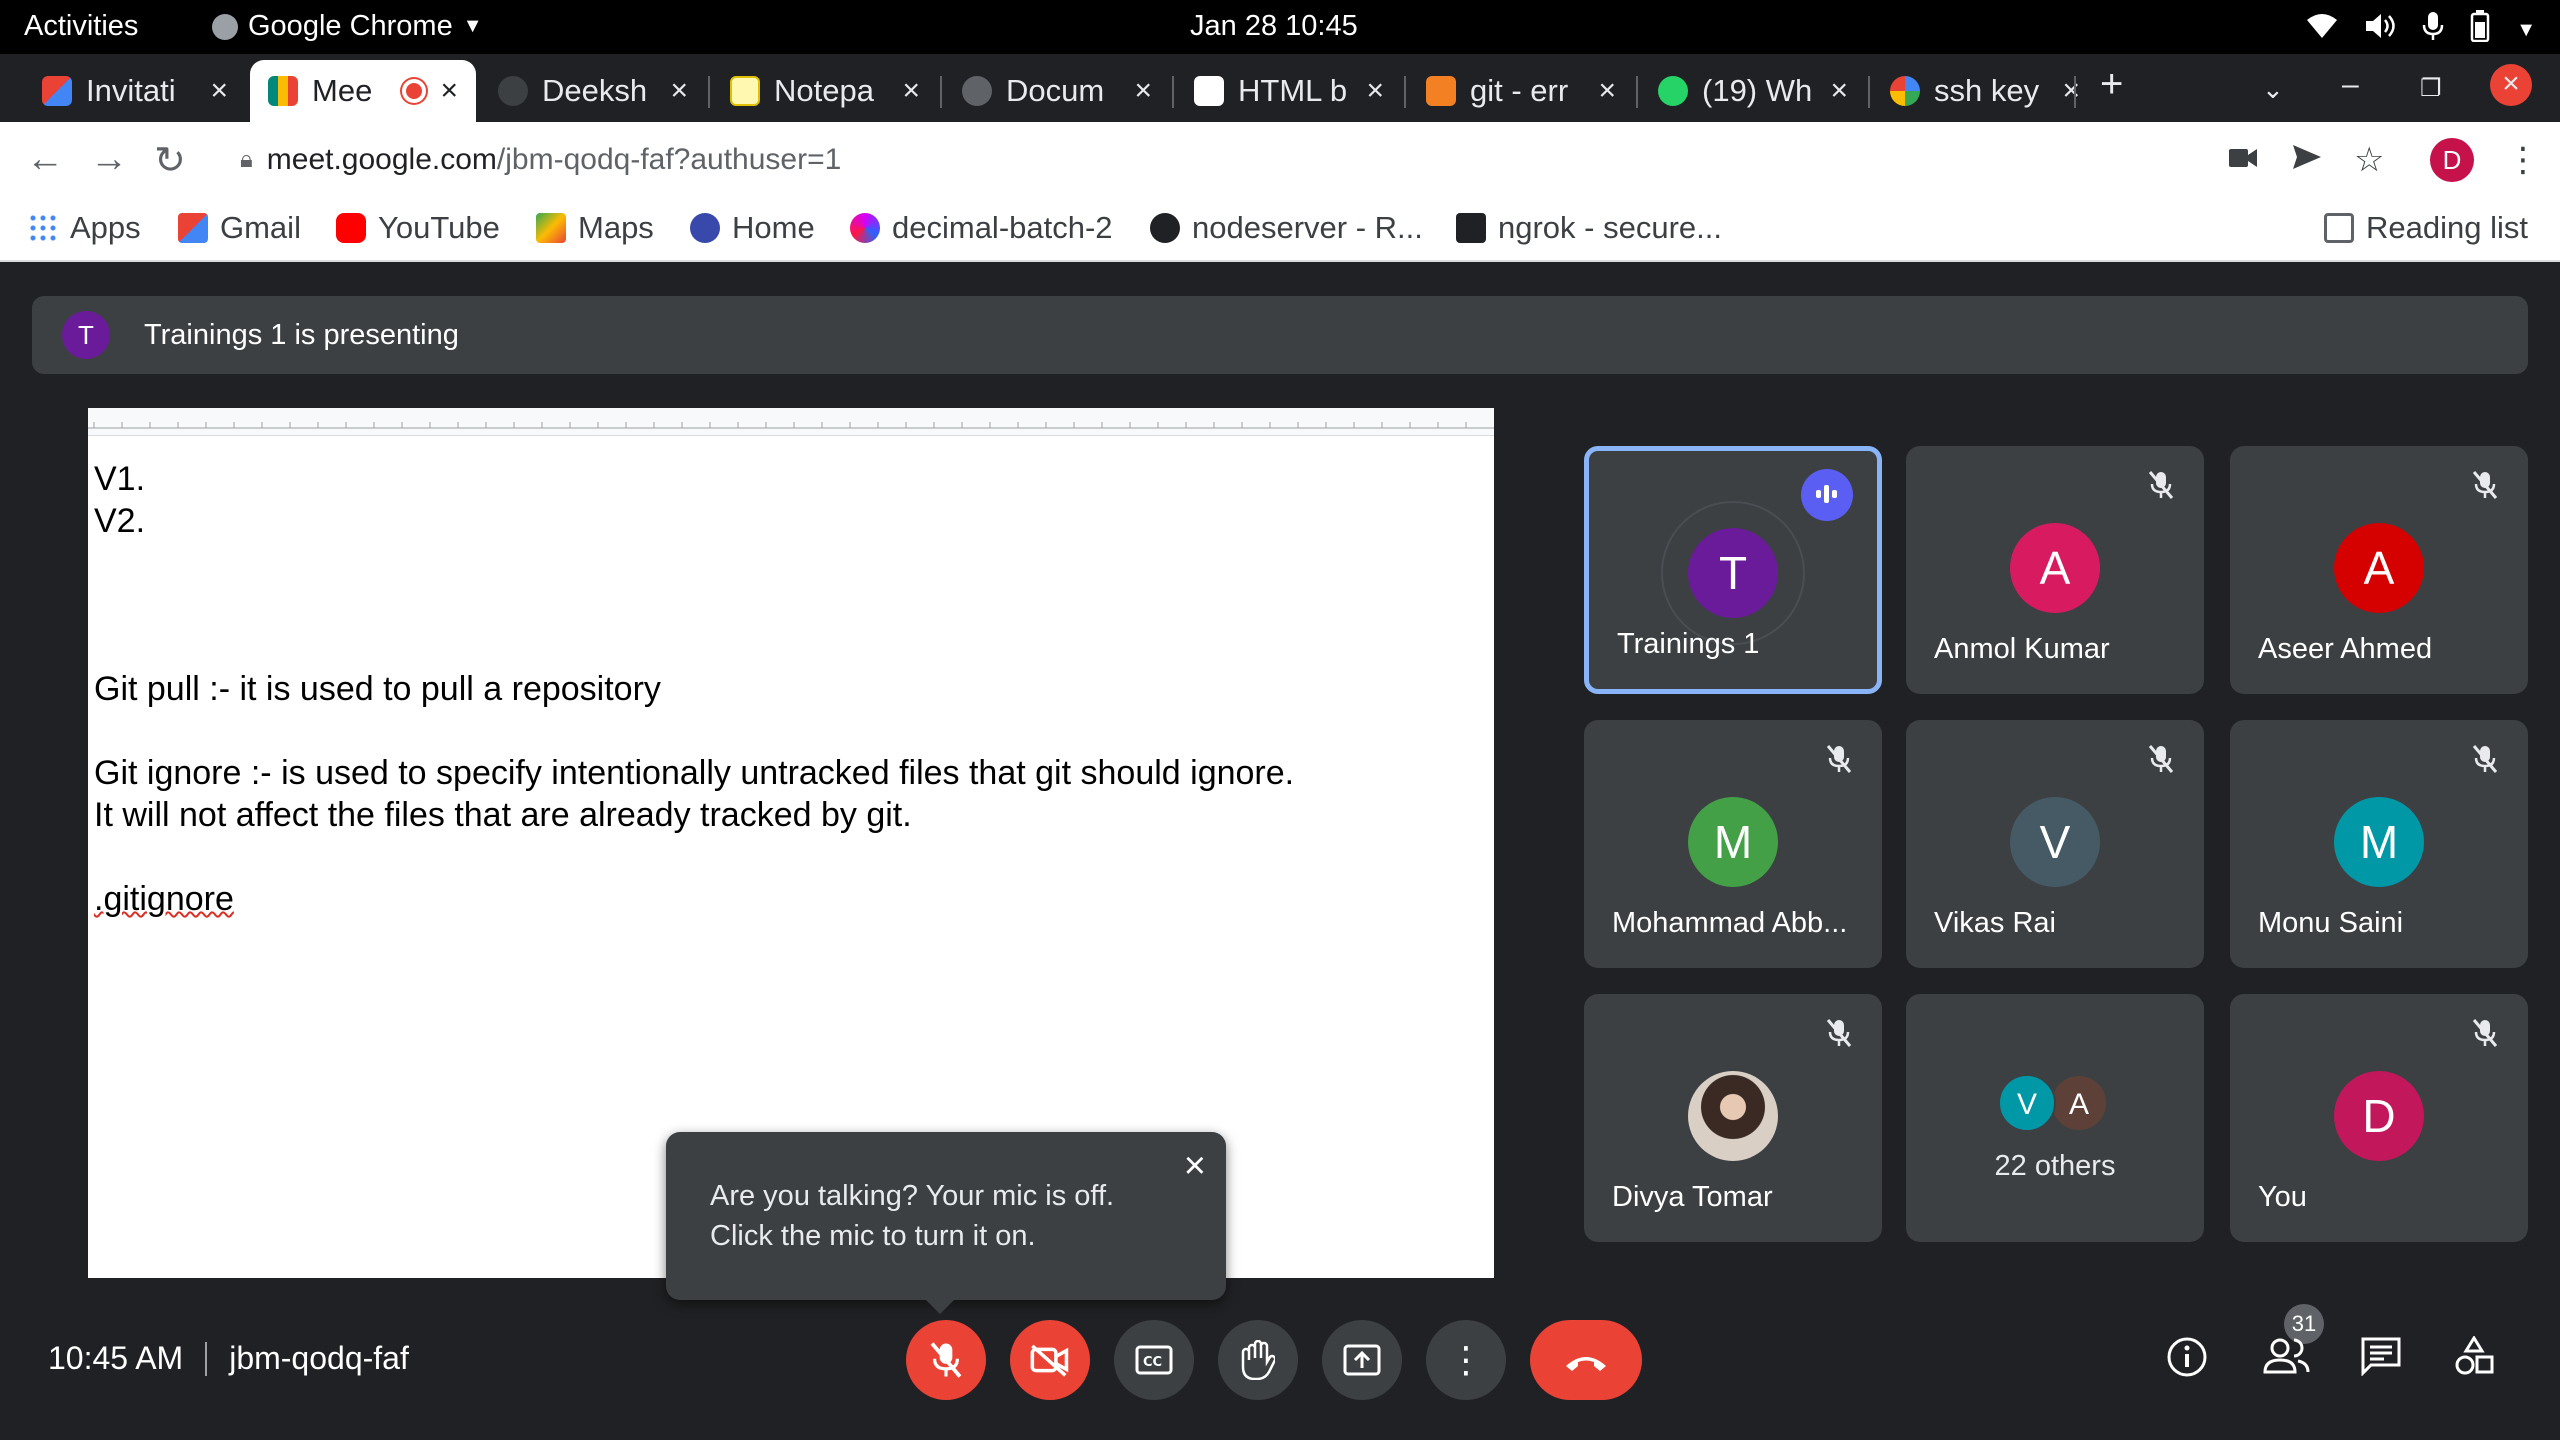  Describe the element at coordinates (2055, 1166) in the screenshot. I see `others-count-label: 22 others` at that location.